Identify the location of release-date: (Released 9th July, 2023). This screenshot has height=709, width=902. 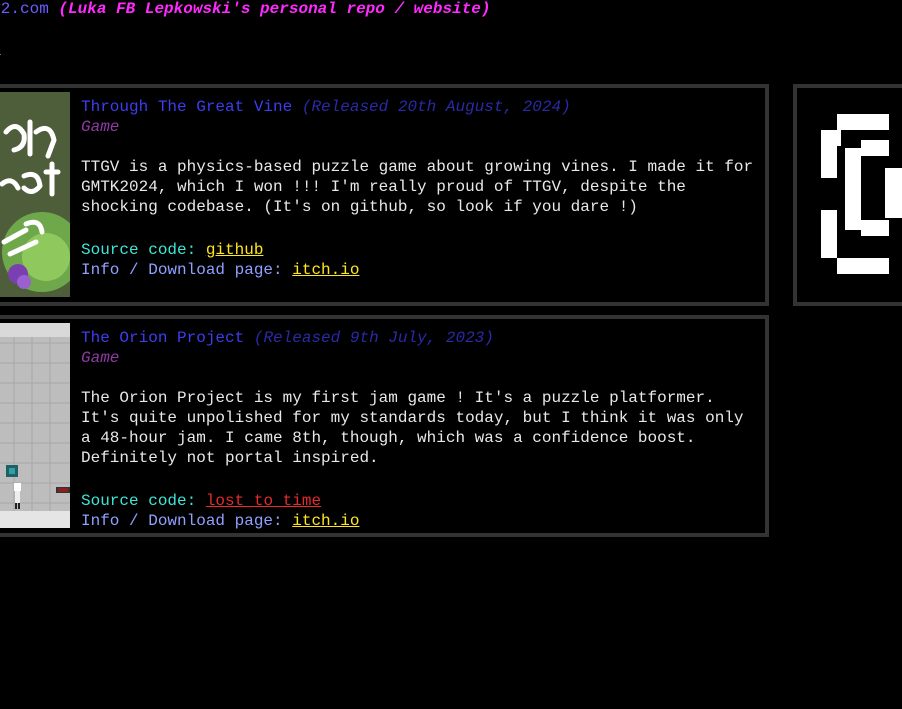
(373, 338).